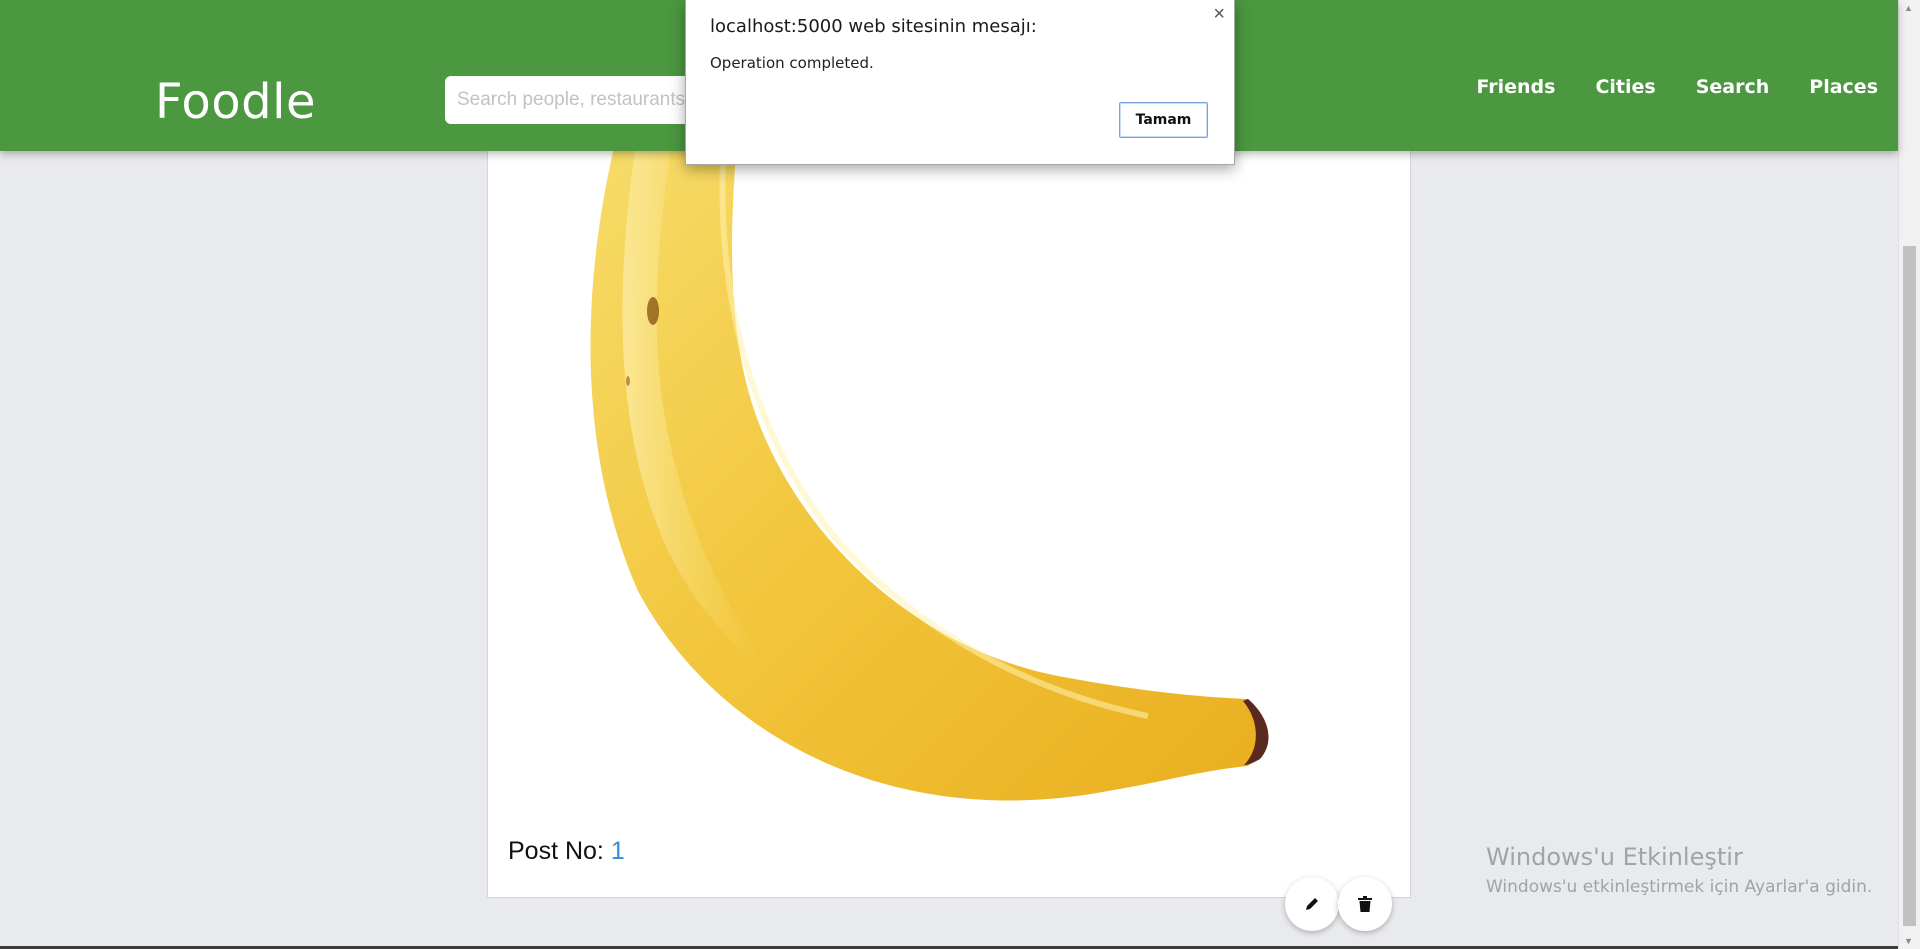 The height and width of the screenshot is (949, 1920). What do you see at coordinates (1908, 8) in the screenshot?
I see `scroll-up-icon: ▲` at bounding box center [1908, 8].